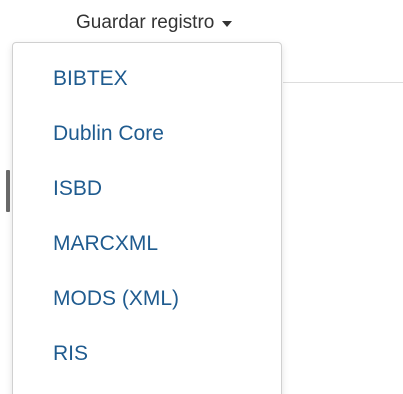 This screenshot has width=403, height=394. What do you see at coordinates (70, 354) in the screenshot?
I see `menu-item-ris: RIS` at bounding box center [70, 354].